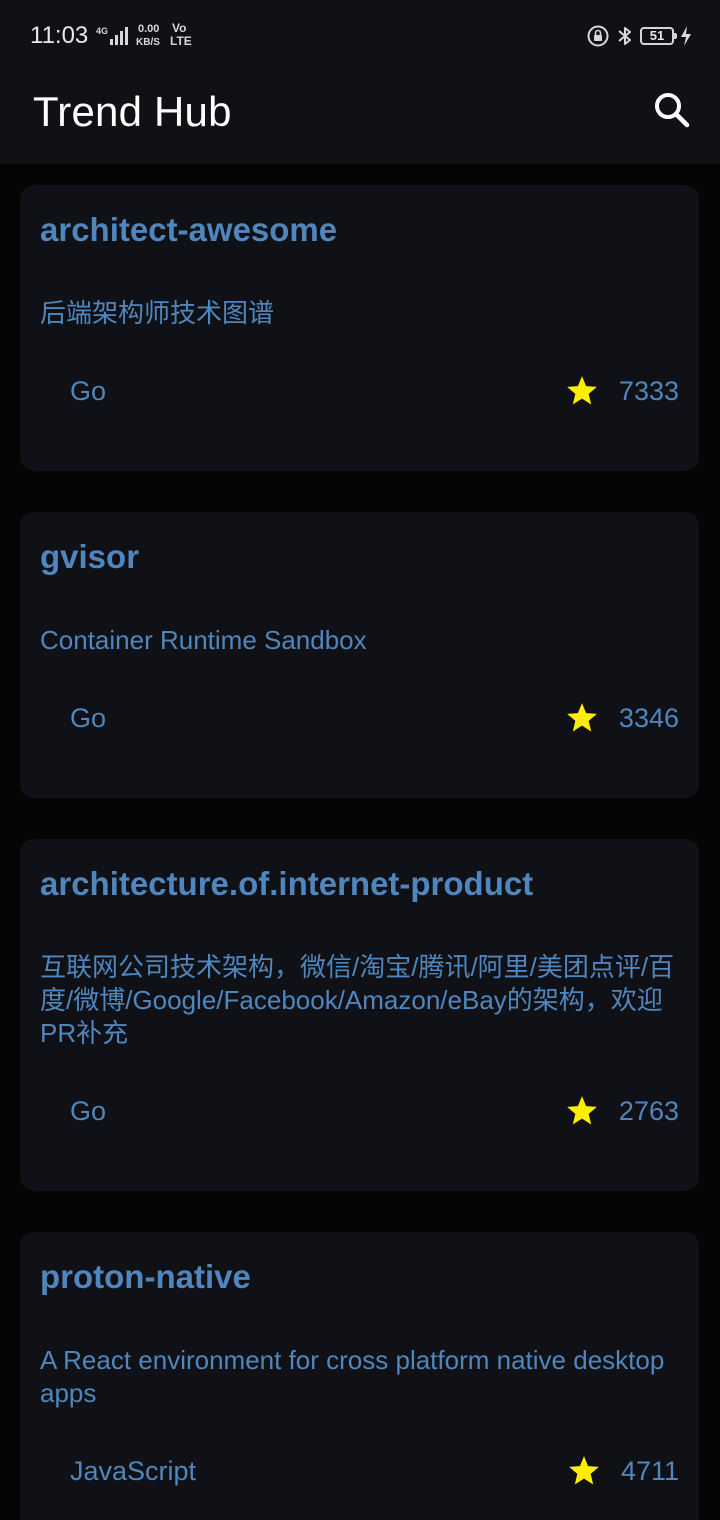  I want to click on repo-stars: 4711, so click(623, 1471).